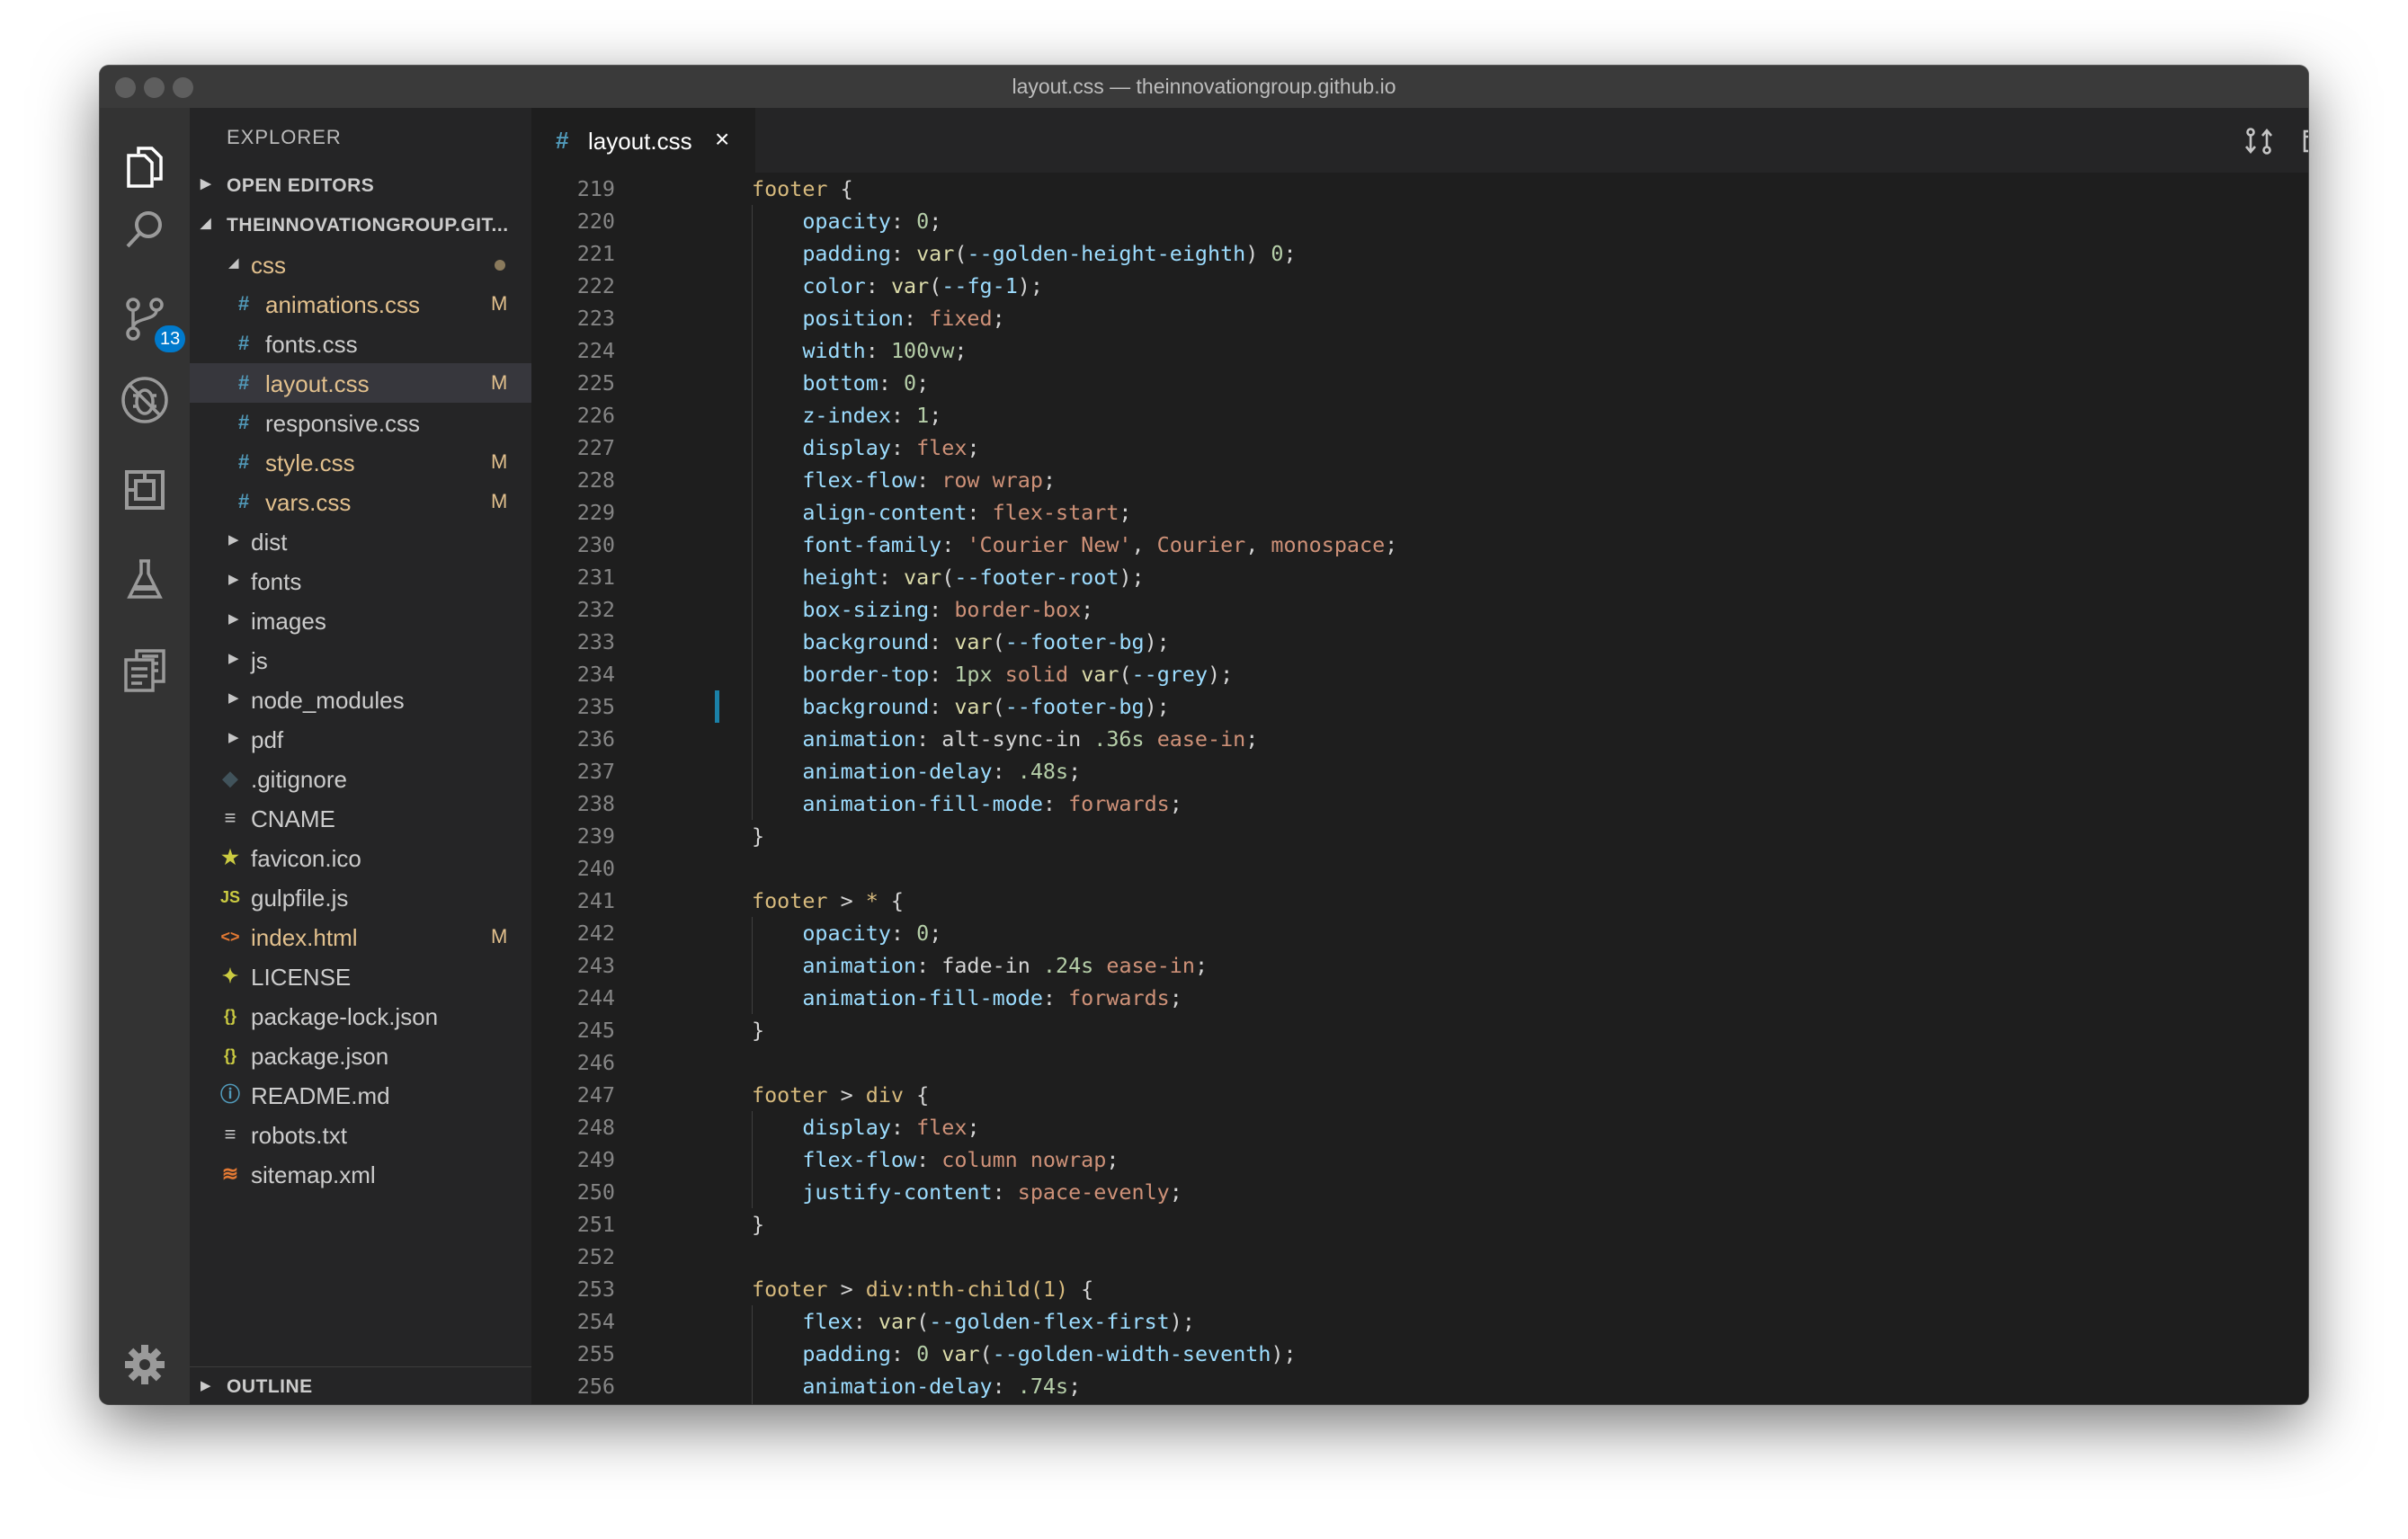  Describe the element at coordinates (595, 1159) in the screenshot. I see `line-number: 249` at that location.